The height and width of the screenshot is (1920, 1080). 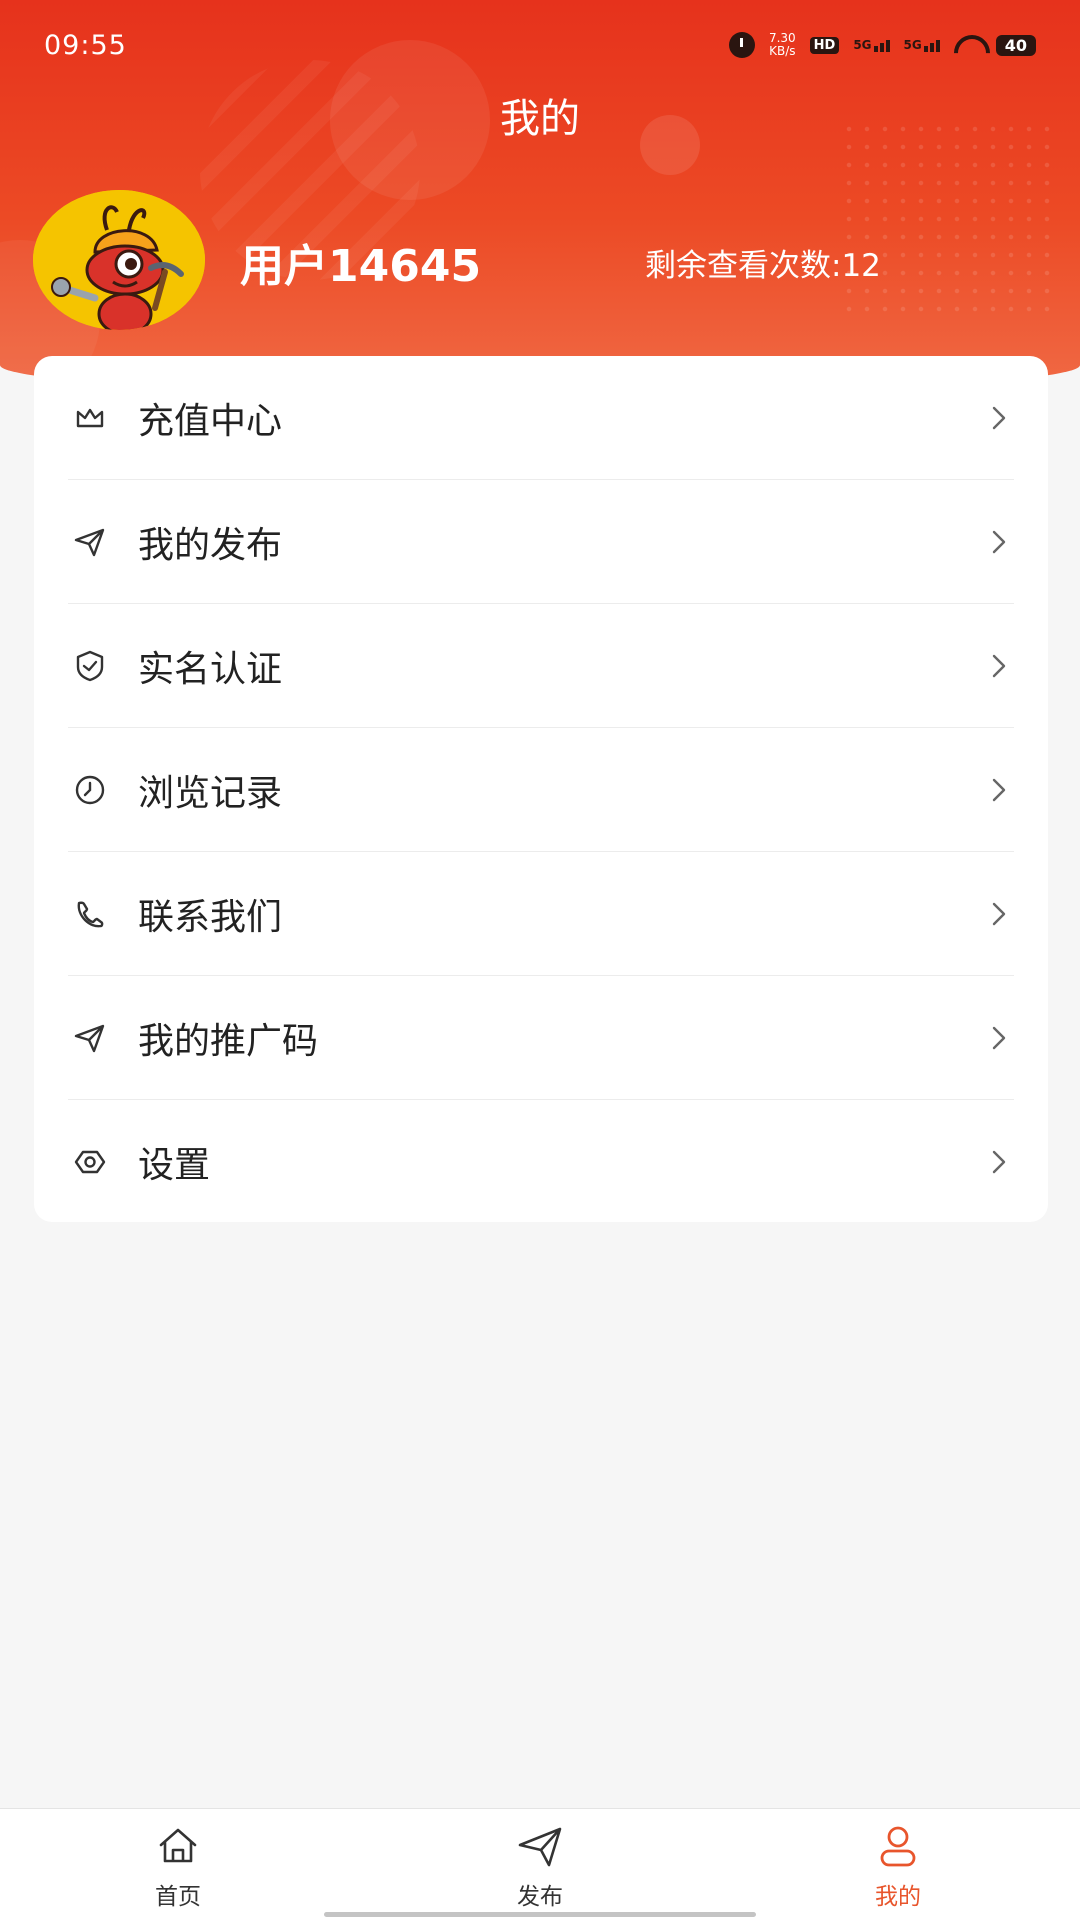 What do you see at coordinates (210, 917) in the screenshot?
I see `menu-item-label: 联系我们` at bounding box center [210, 917].